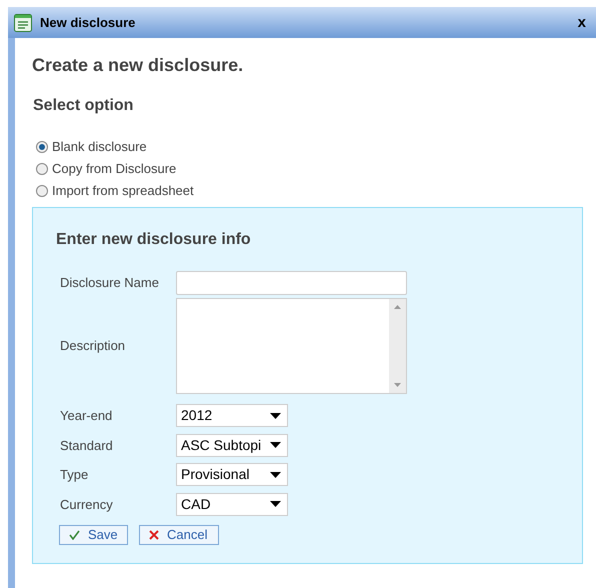  Describe the element at coordinates (93, 535) in the screenshot. I see `save-button: Save` at that location.